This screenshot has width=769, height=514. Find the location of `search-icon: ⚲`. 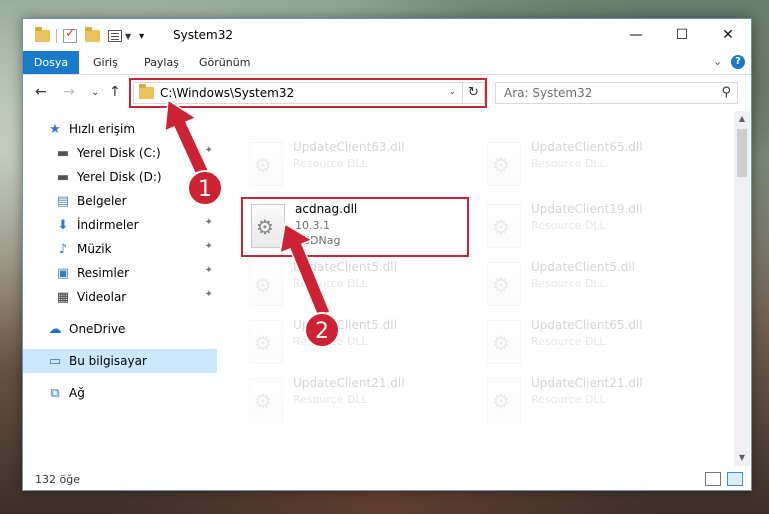

search-icon: ⚲ is located at coordinates (726, 92).